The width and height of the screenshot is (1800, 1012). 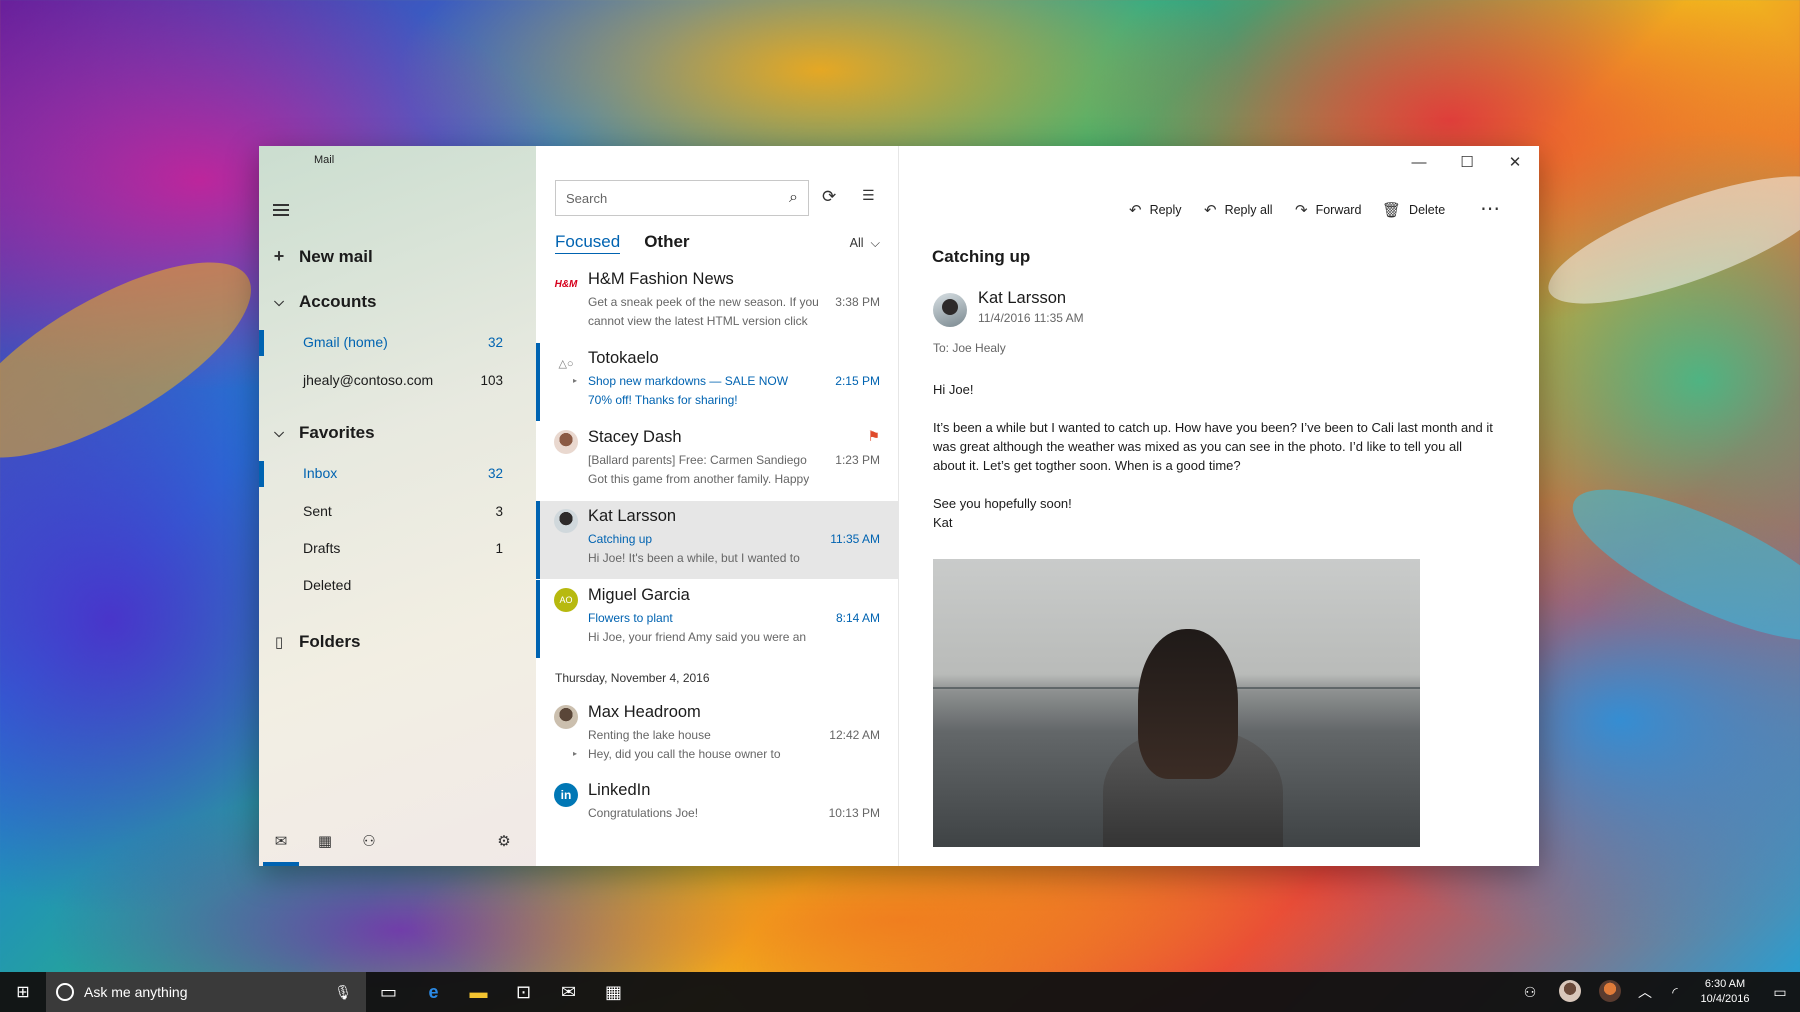 What do you see at coordinates (587, 198) in the screenshot?
I see `search-placeholder: Search` at bounding box center [587, 198].